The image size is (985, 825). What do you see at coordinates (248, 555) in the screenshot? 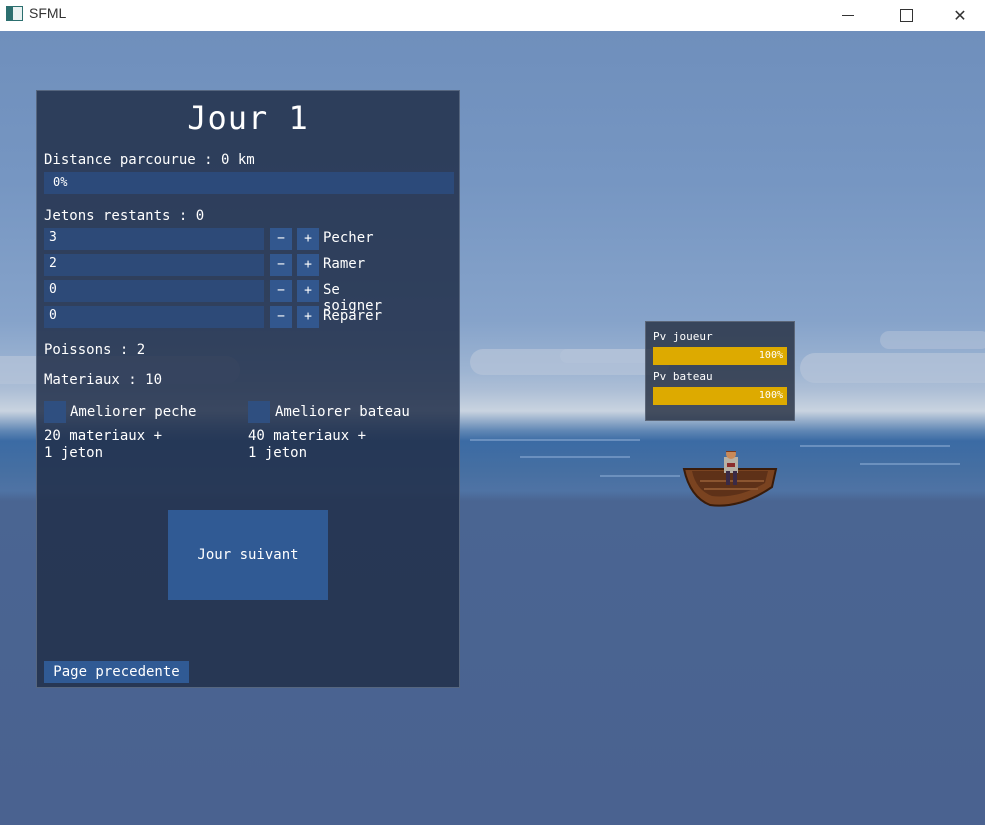
I see `next-day-button: Jour suivant` at bounding box center [248, 555].